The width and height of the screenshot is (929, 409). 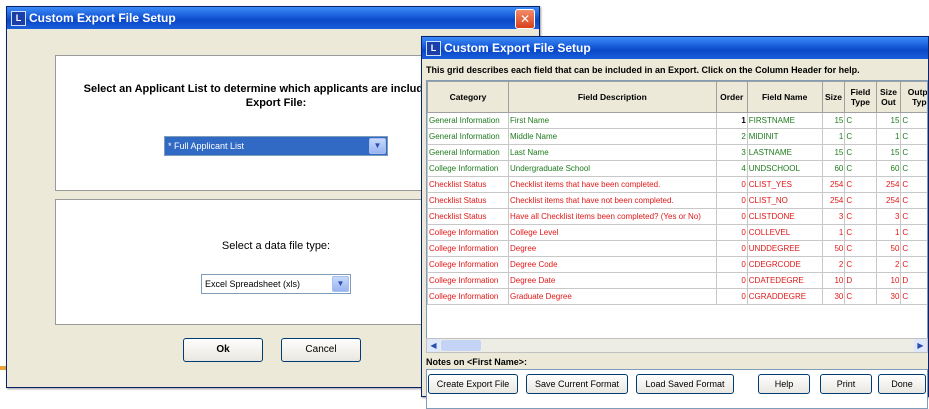 What do you see at coordinates (461, 345) in the screenshot?
I see `scrollbar-thumb` at bounding box center [461, 345].